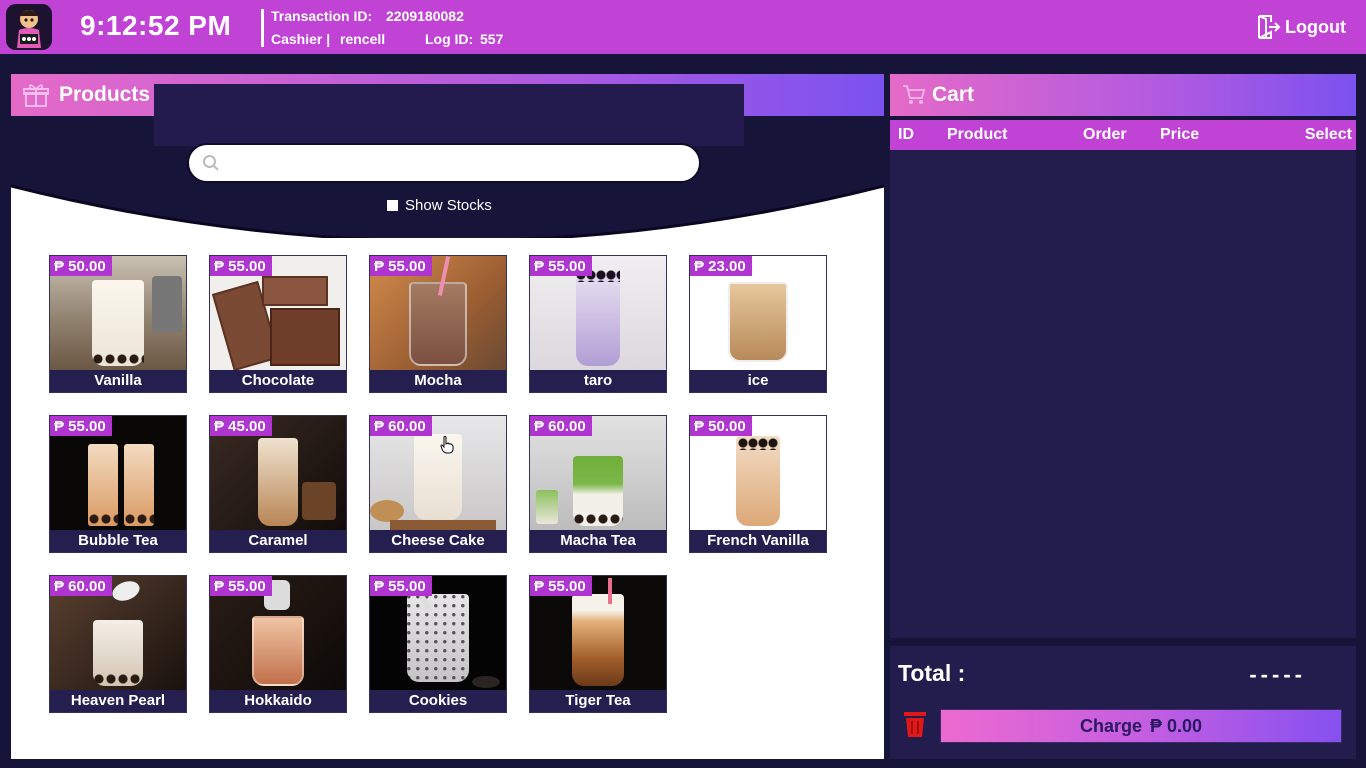  Describe the element at coordinates (1277, 674) in the screenshot. I see `total-value: -----` at that location.